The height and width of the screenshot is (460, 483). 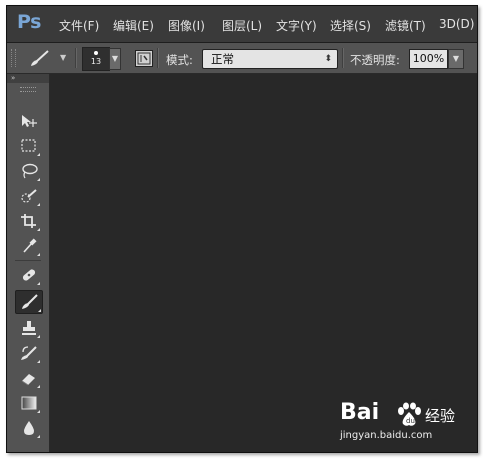 What do you see at coordinates (179, 60) in the screenshot?
I see `mode-label: 模式:` at bounding box center [179, 60].